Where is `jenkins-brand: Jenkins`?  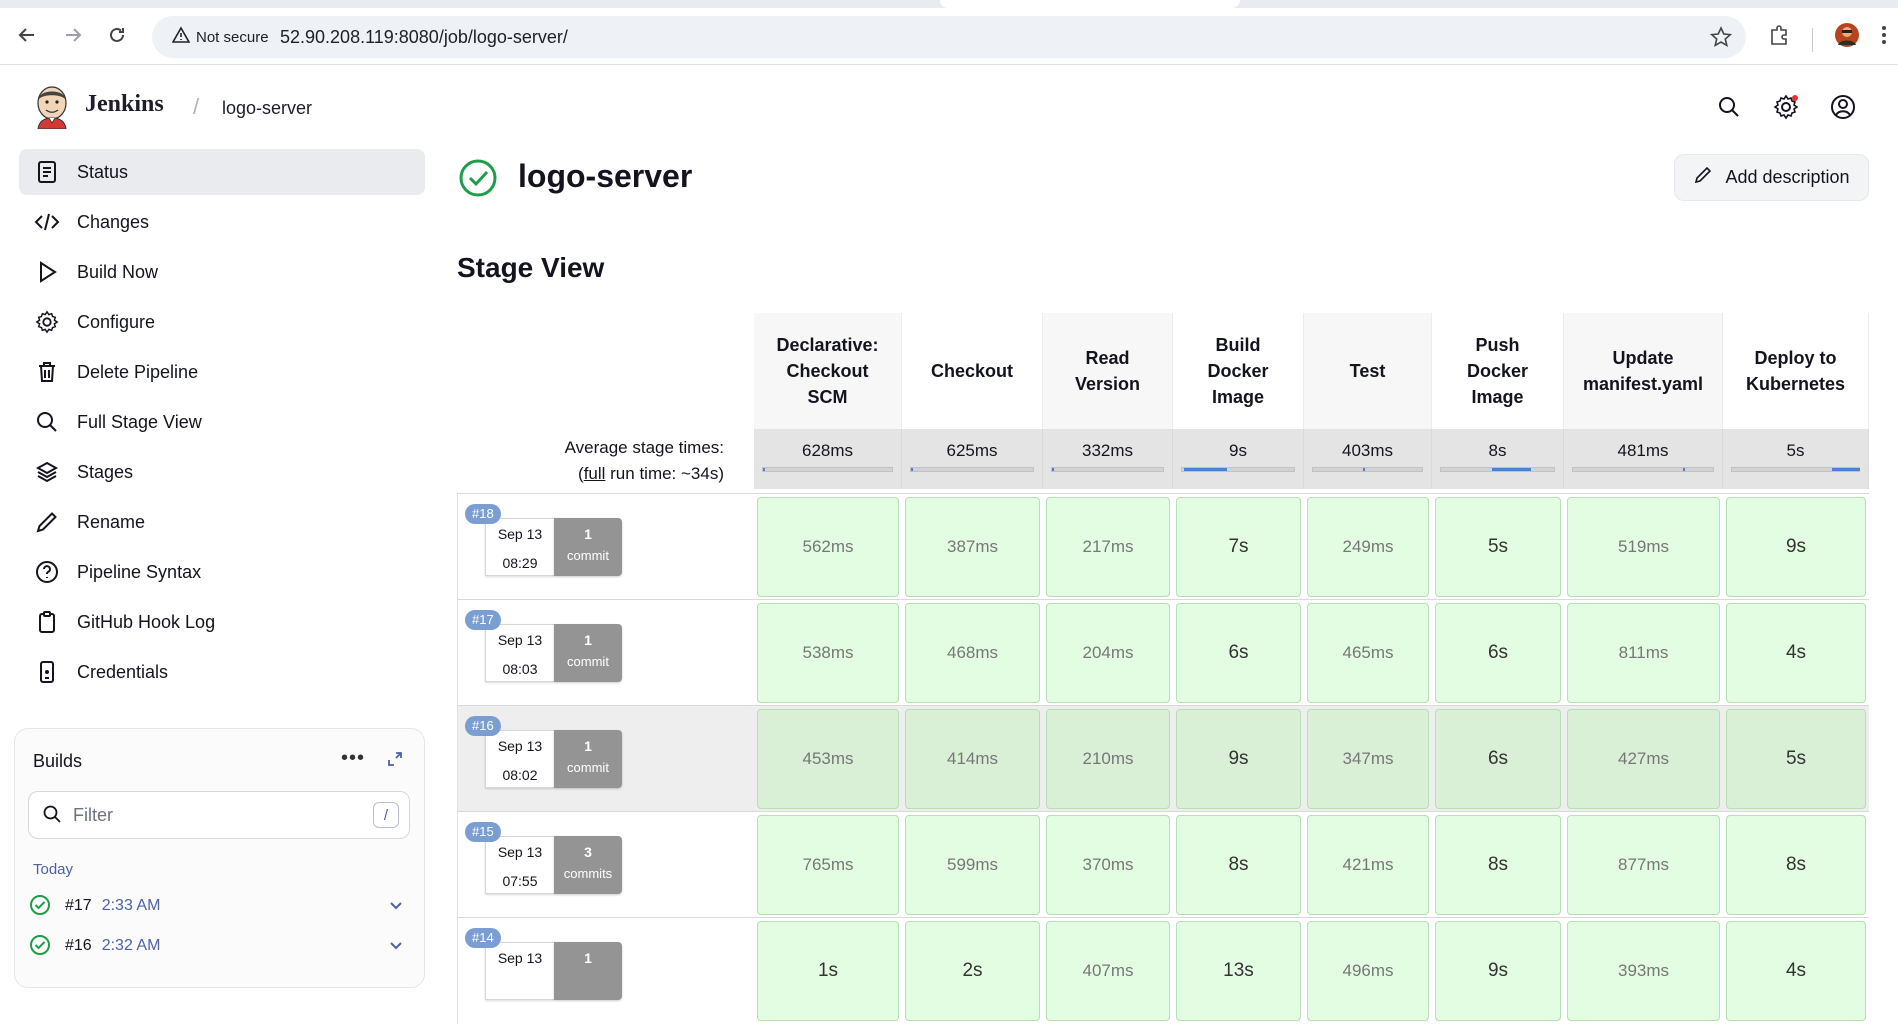 jenkins-brand: Jenkins is located at coordinates (124, 104).